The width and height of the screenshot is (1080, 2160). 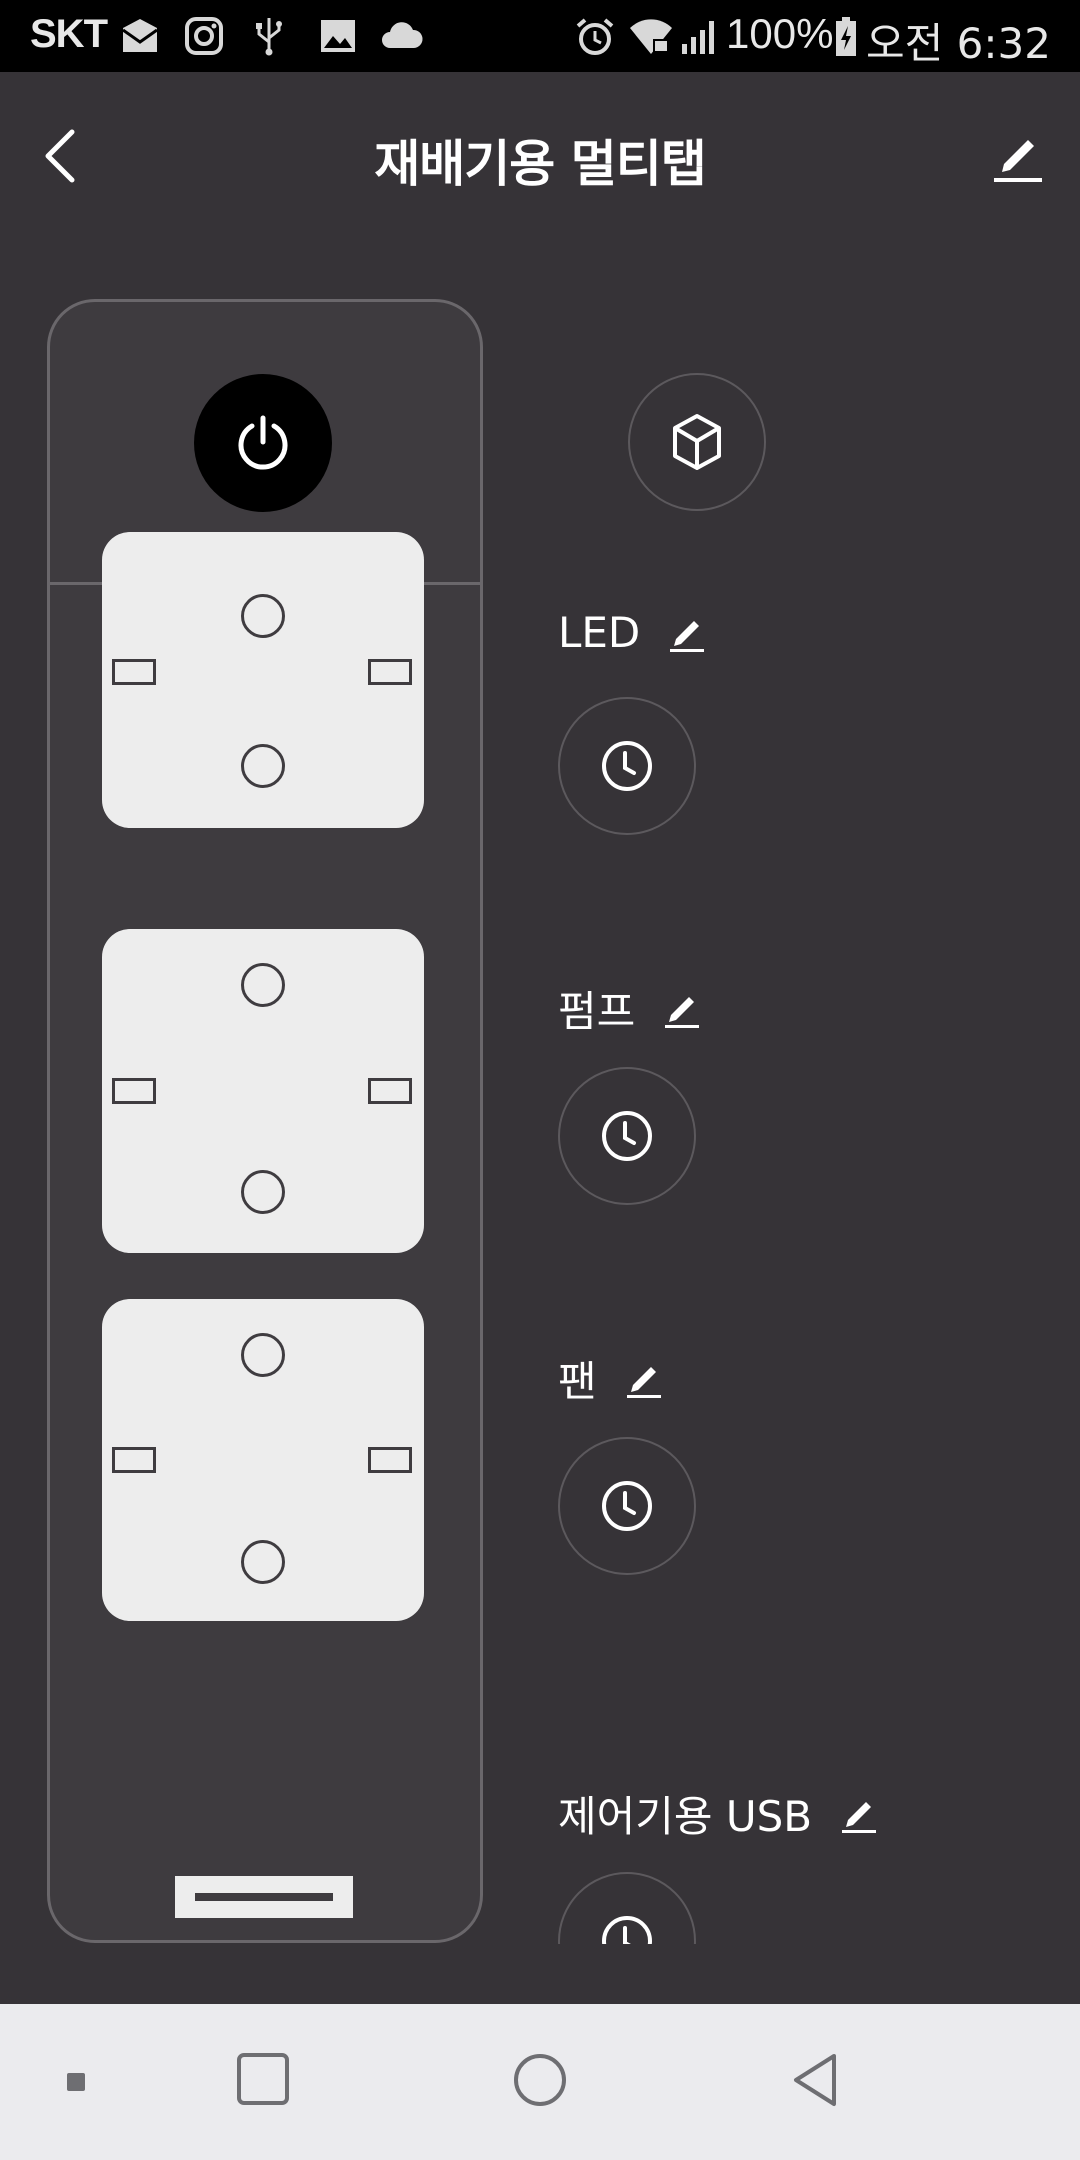 I want to click on home-icon, so click(x=540, y=2080).